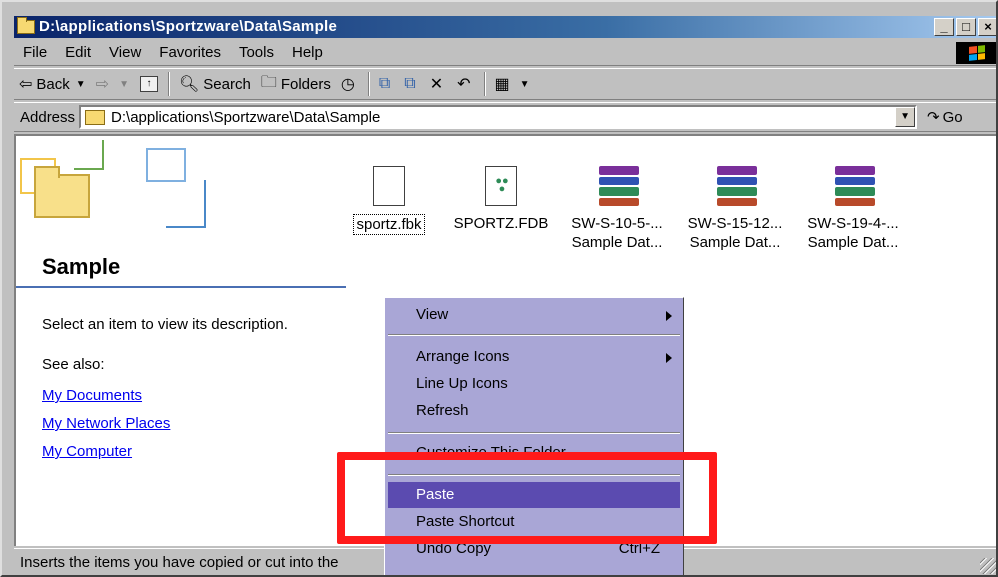  What do you see at coordinates (106, 396) in the screenshot?
I see `link-my-documents: My Documents` at bounding box center [106, 396].